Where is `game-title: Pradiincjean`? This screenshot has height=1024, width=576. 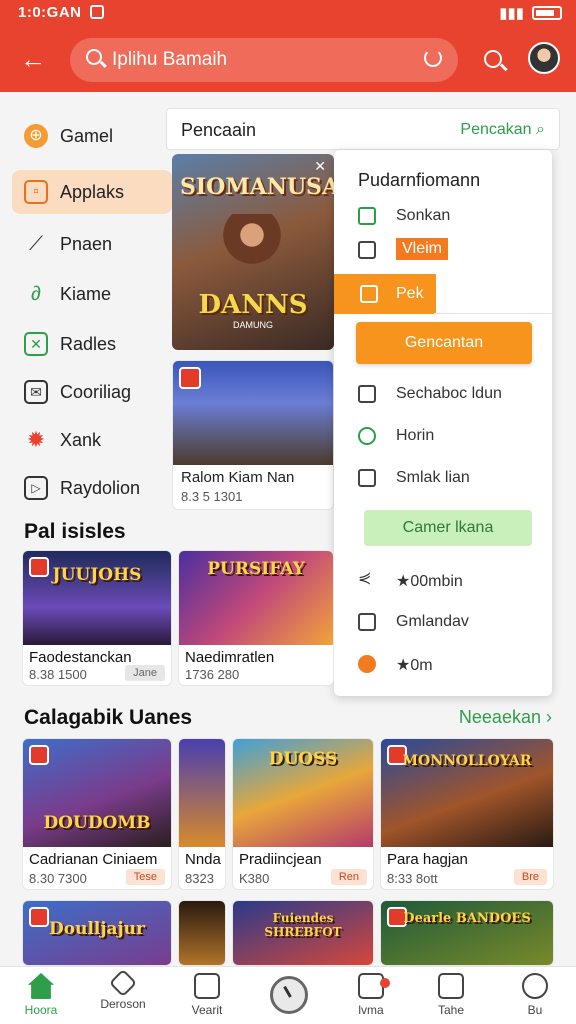
game-title: Pradiincjean is located at coordinates (280, 859).